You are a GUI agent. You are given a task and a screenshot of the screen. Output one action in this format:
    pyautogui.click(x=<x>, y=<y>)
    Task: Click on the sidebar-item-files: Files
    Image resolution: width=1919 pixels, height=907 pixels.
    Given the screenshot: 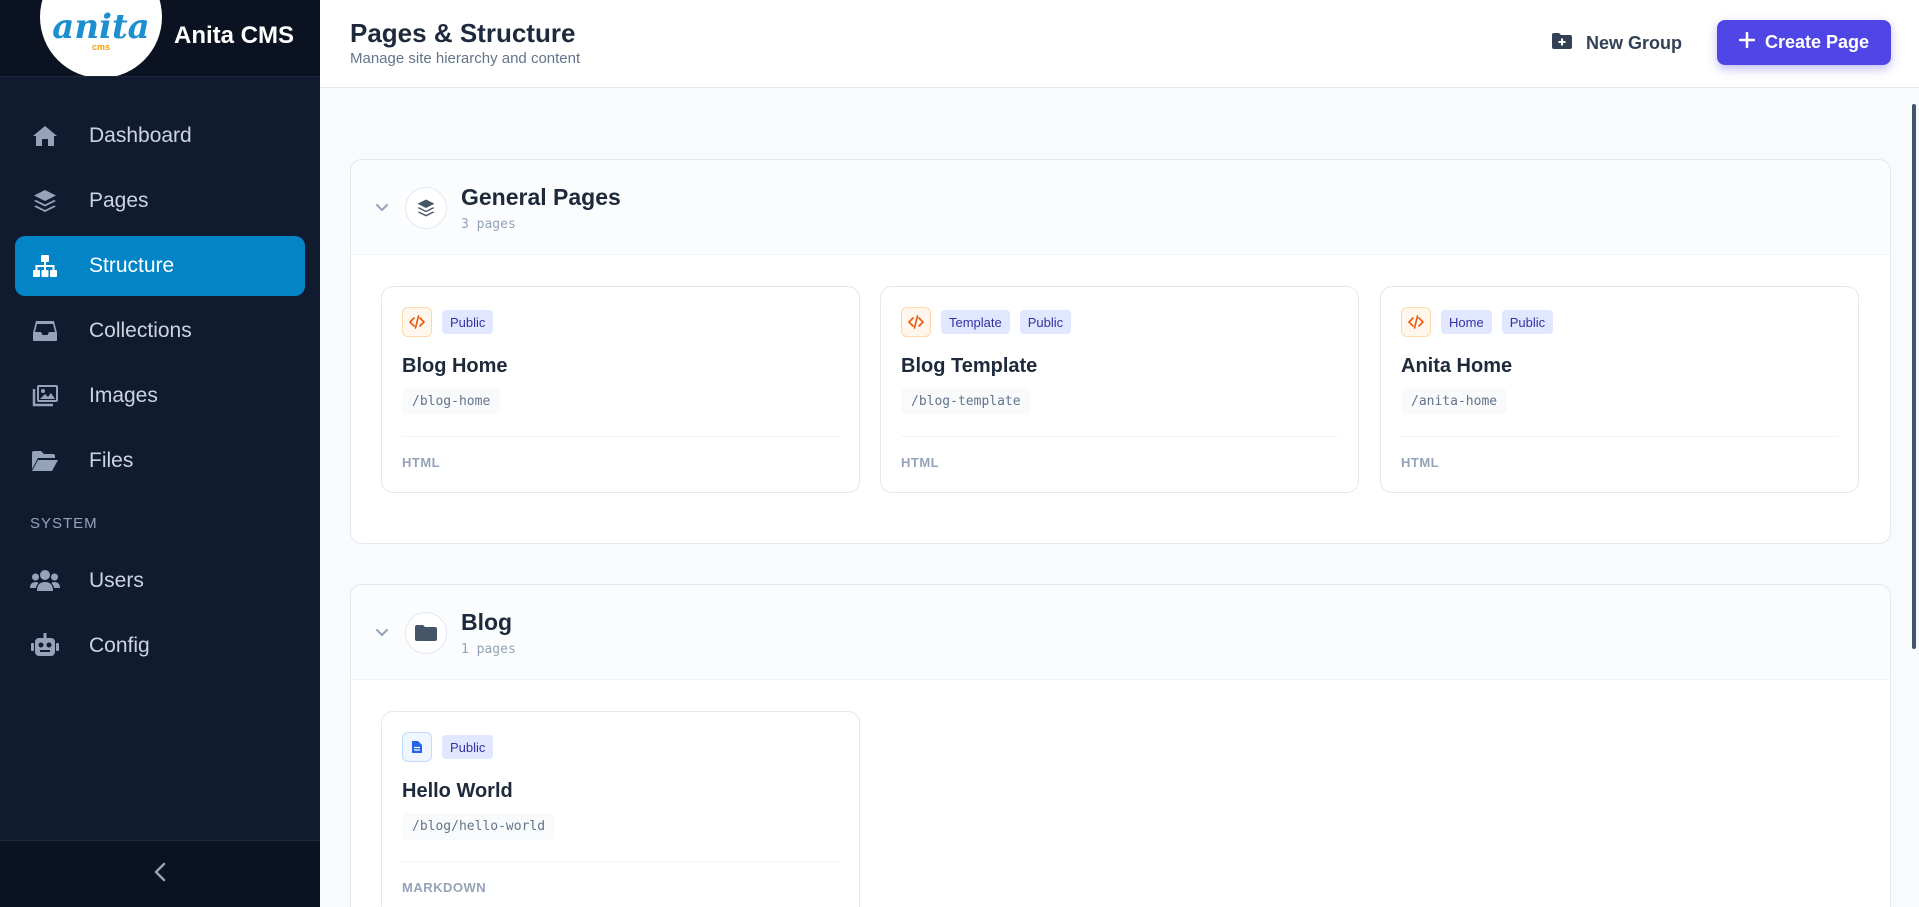 What is the action you would take?
    pyautogui.click(x=160, y=461)
    